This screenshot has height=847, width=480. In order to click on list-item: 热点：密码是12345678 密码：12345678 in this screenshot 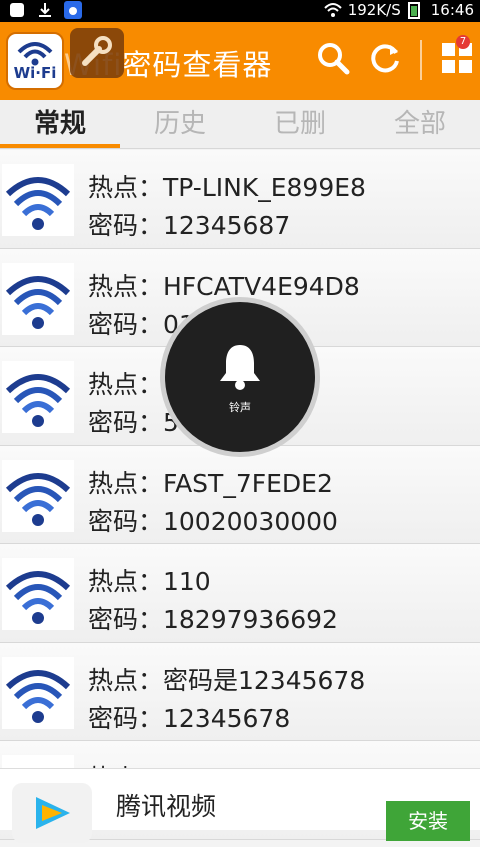, I will do `click(240, 691)`.